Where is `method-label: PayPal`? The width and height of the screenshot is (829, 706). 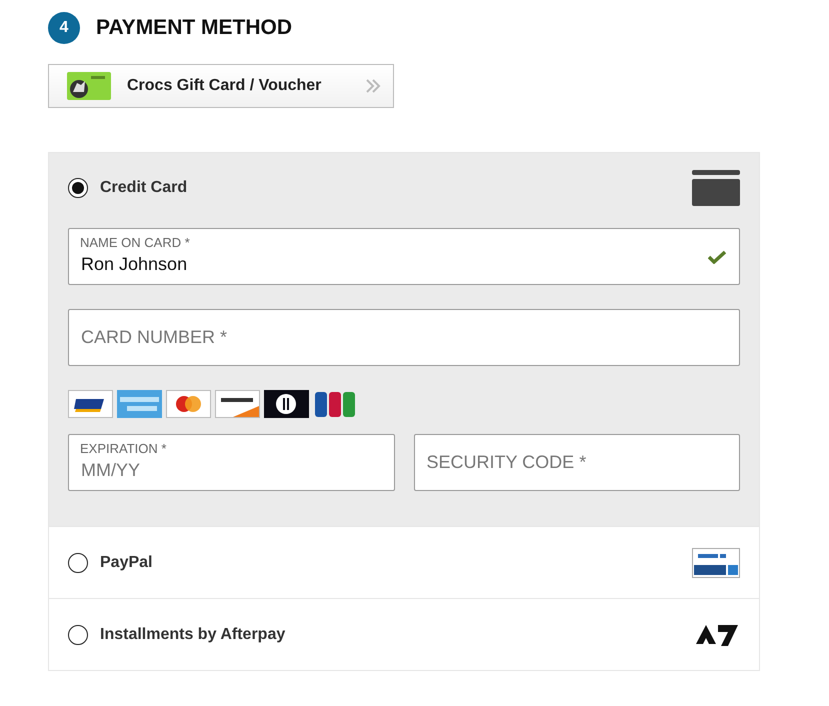
method-label: PayPal is located at coordinates (127, 562).